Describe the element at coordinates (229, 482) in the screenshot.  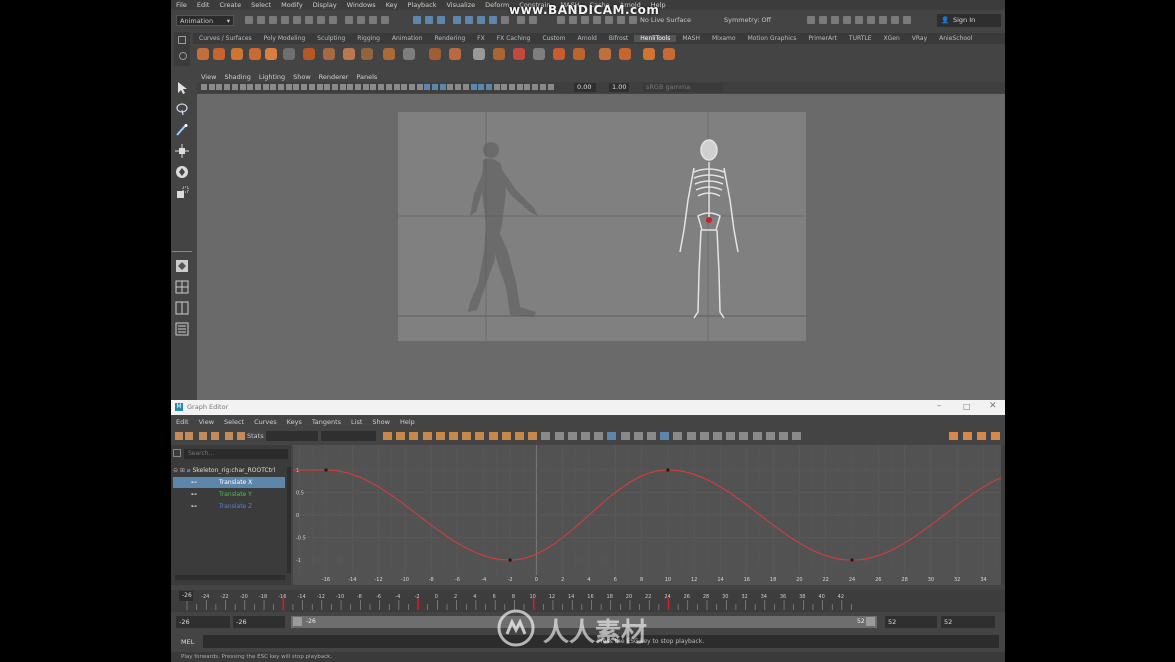
I see `channel-row: ⊷ Translate X` at that location.